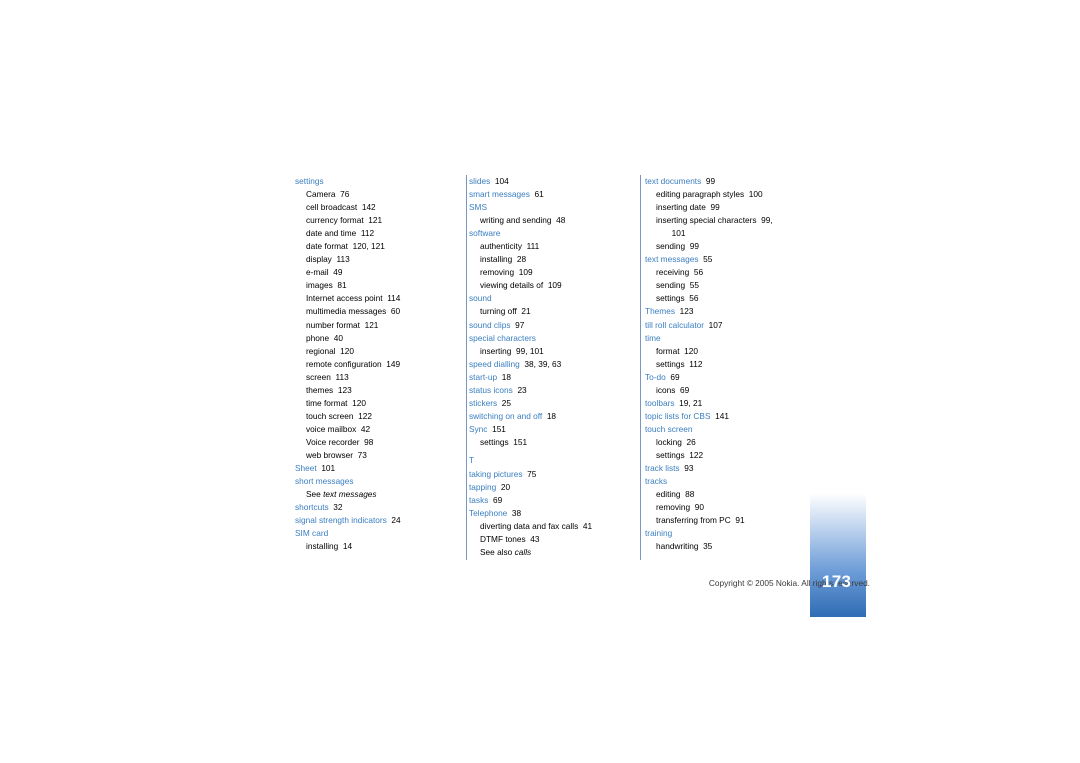 This screenshot has height=763, width=1080. I want to click on index-entry-label: inserting special characters, so click(706, 220).